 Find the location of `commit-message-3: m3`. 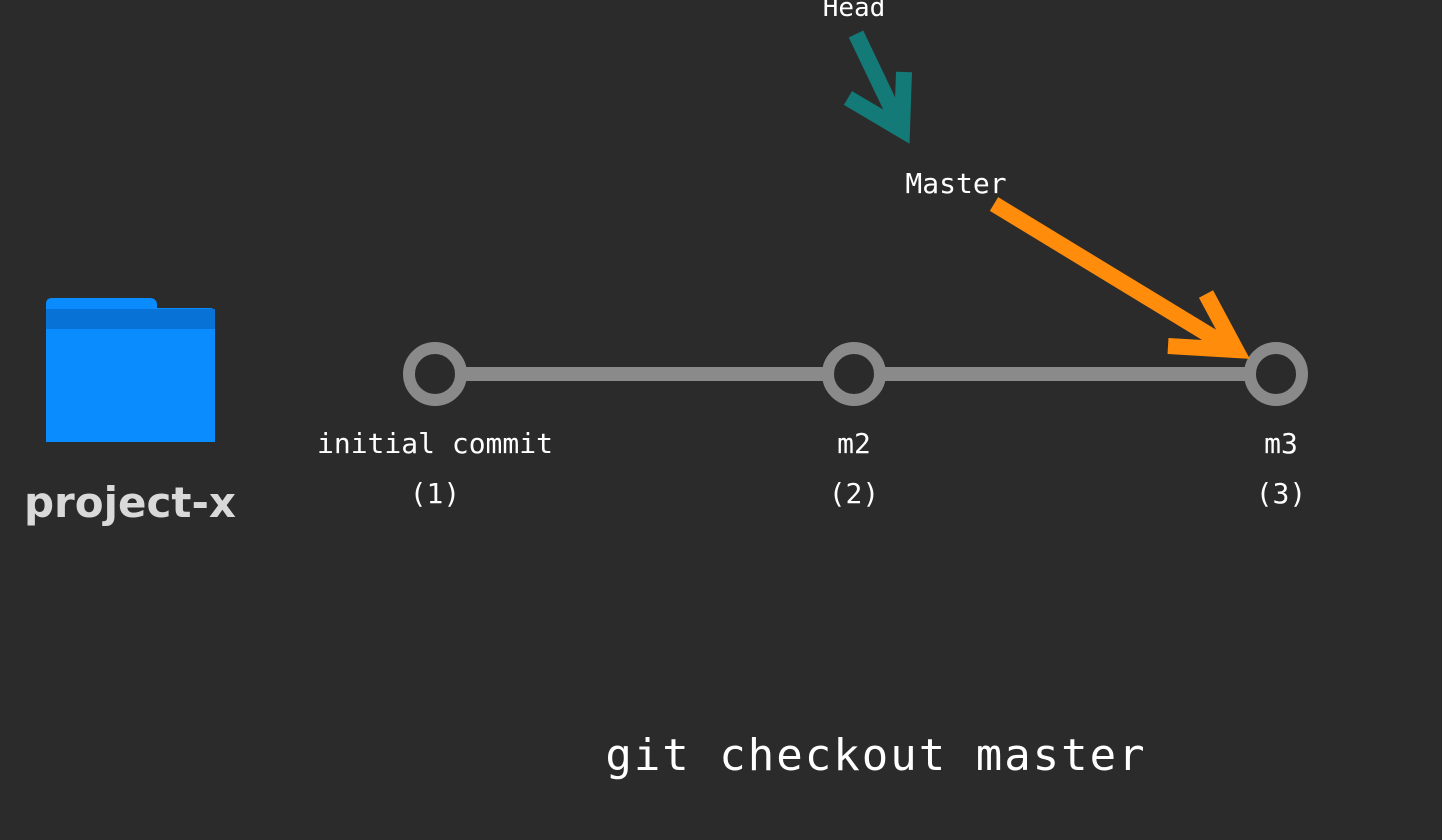

commit-message-3: m3 is located at coordinates (1281, 443).